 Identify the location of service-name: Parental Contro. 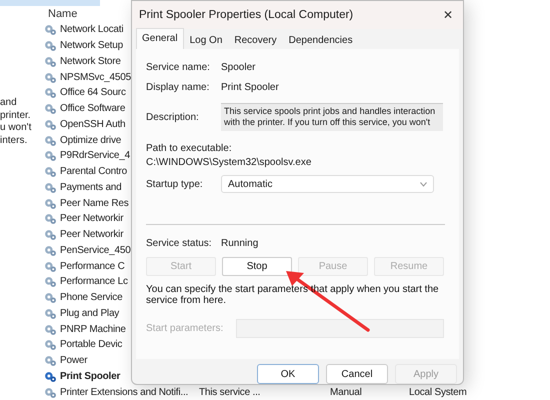
(94, 172).